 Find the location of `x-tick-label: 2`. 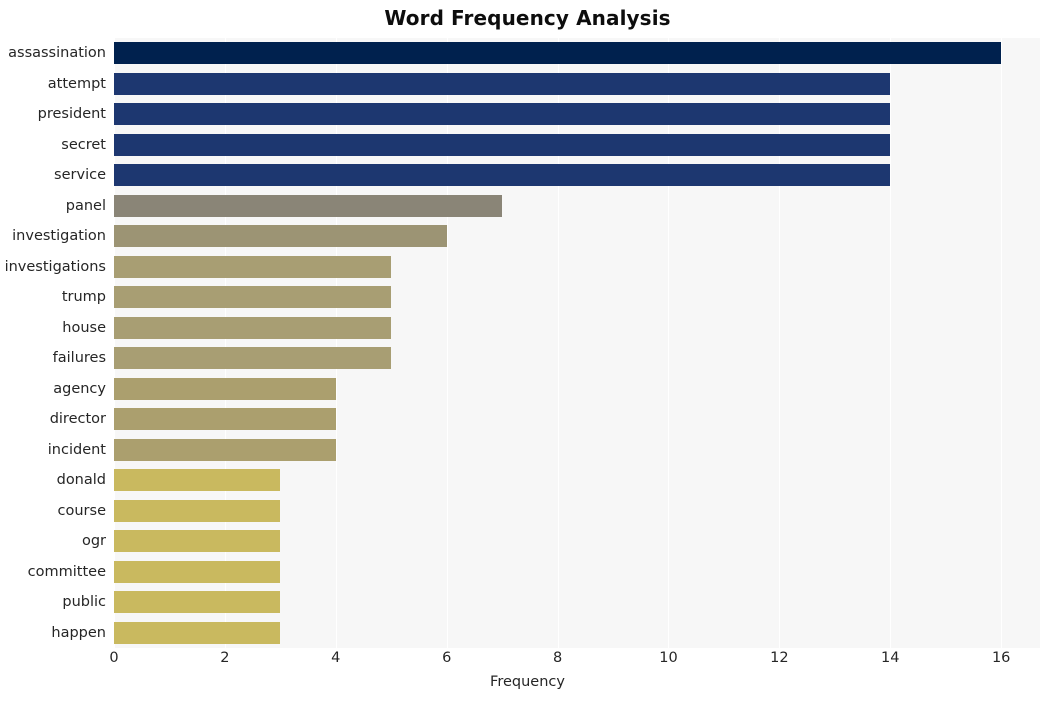

x-tick-label: 2 is located at coordinates (225, 658).